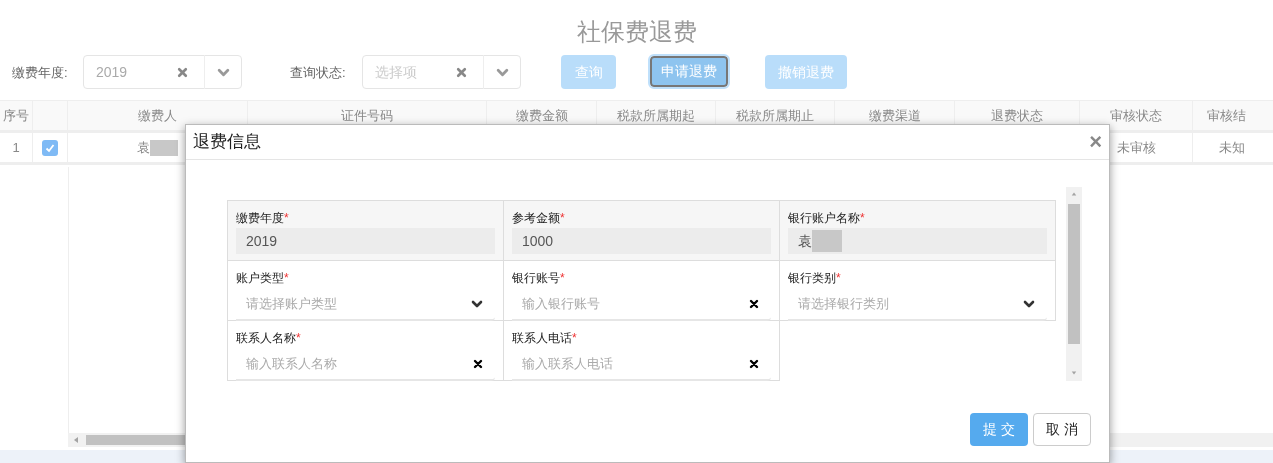  Describe the element at coordinates (806, 72) in the screenshot. I see `toolbar-button: 撤销退费` at that location.